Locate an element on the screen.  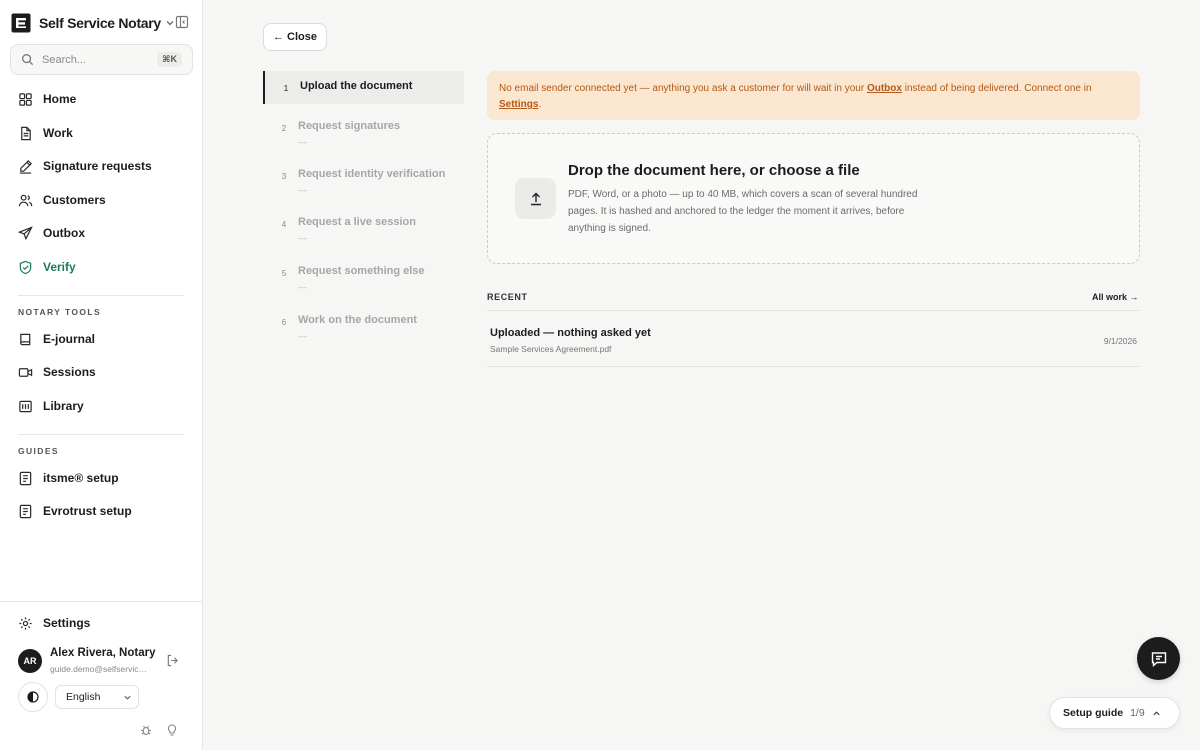
step-request-live-session: 4 Request a live session — is located at coordinates (363, 225).